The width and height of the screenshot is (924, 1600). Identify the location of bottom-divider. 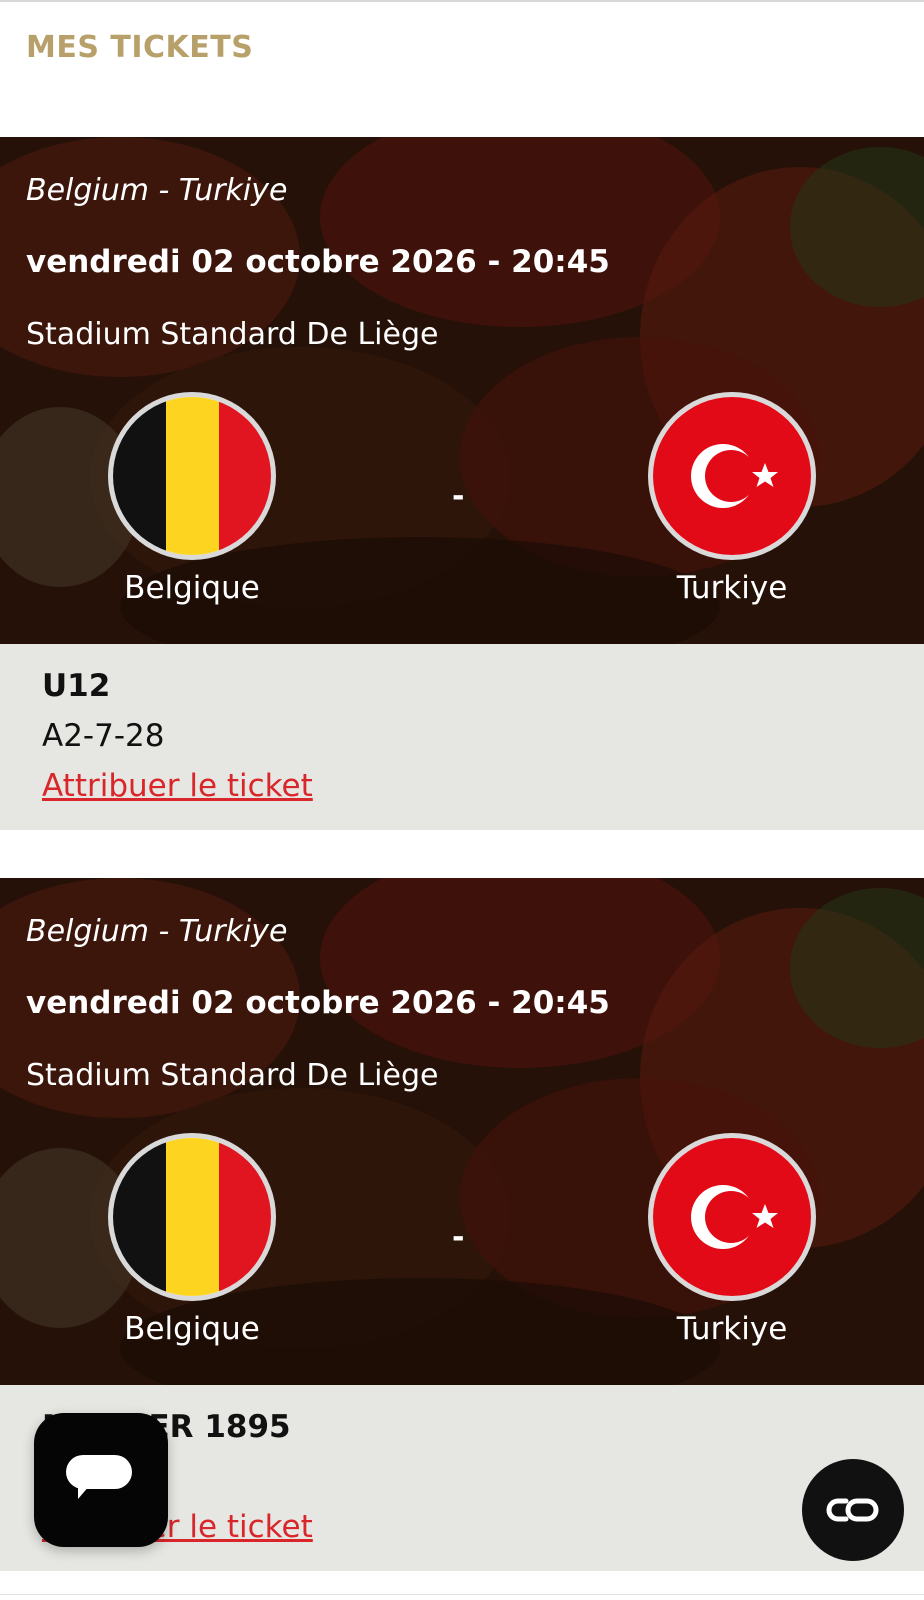
(462, 1597).